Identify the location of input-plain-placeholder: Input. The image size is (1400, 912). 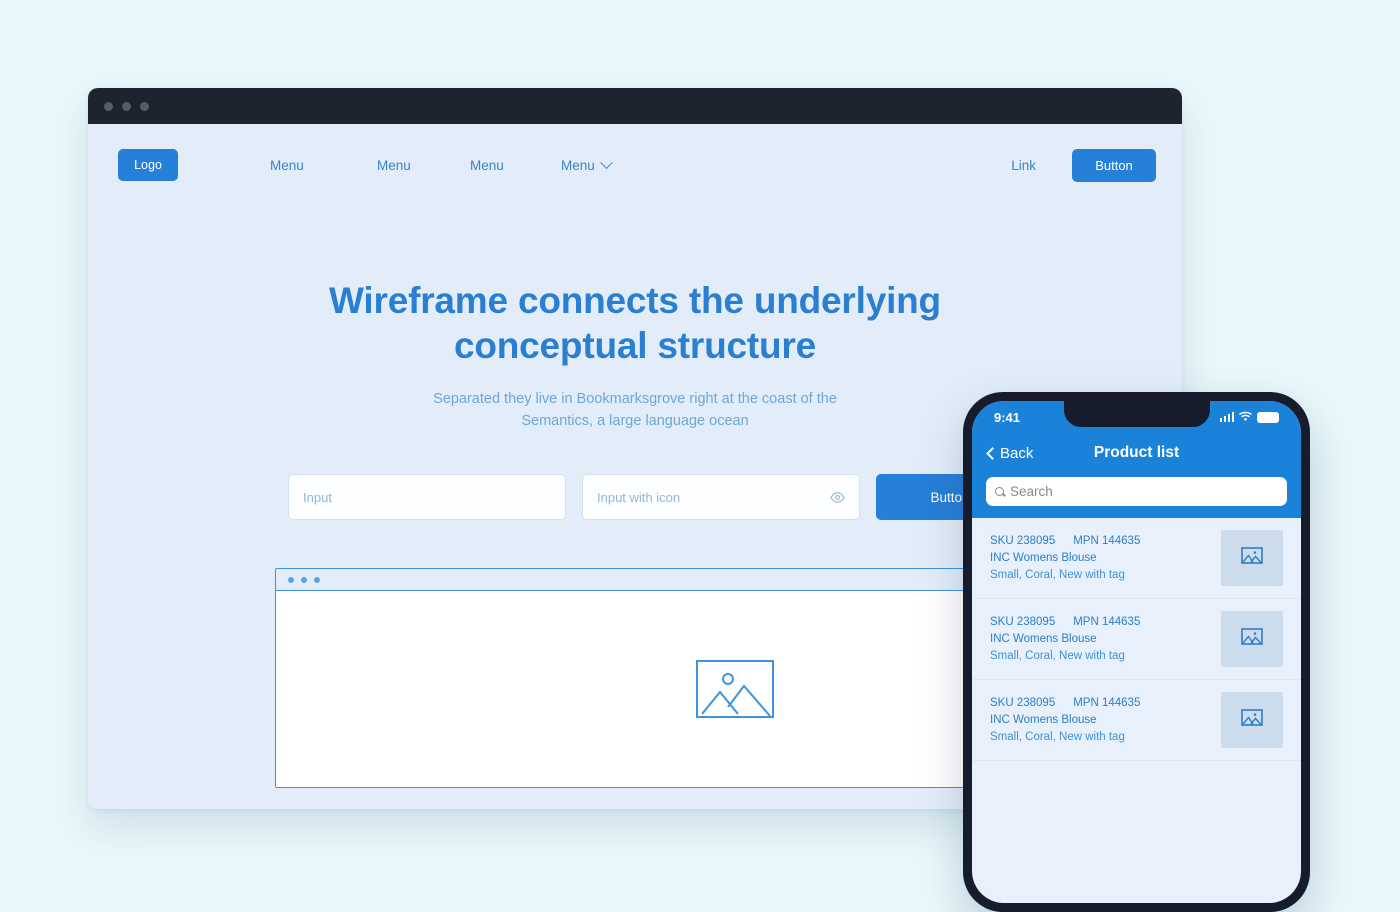
(317, 497).